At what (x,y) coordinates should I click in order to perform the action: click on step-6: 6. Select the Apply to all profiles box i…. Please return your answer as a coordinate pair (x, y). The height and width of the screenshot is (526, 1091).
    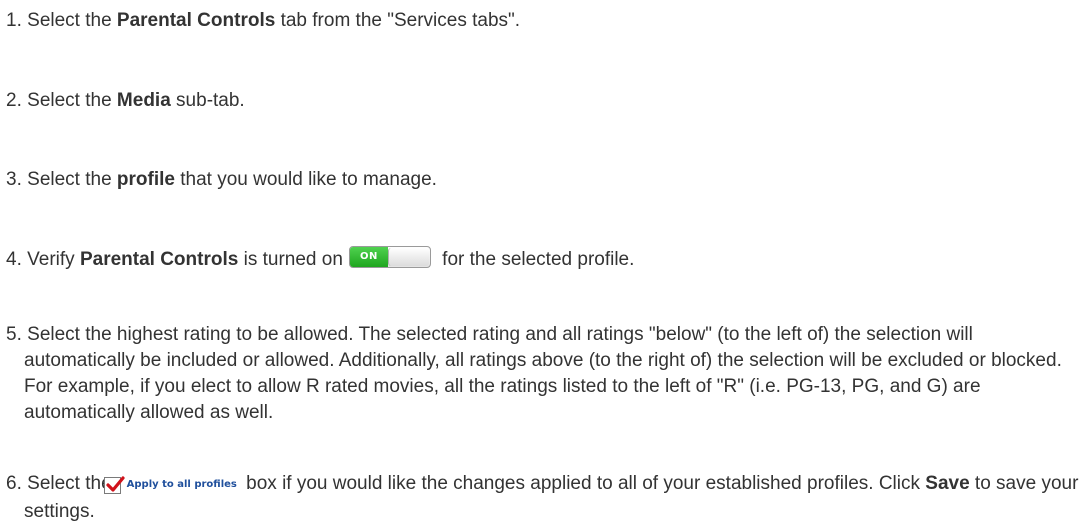
    Looking at the image, I should click on (547, 498).